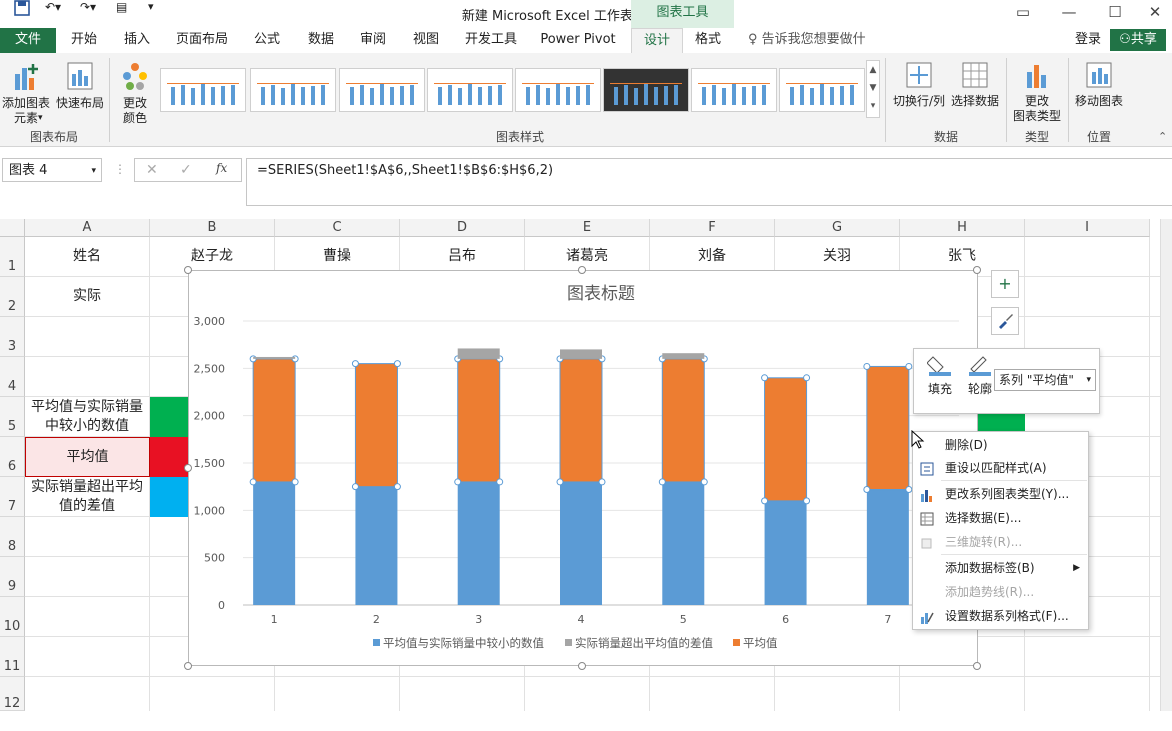 This screenshot has height=731, width=1172. I want to click on cell-b7-cyan, so click(169, 497).